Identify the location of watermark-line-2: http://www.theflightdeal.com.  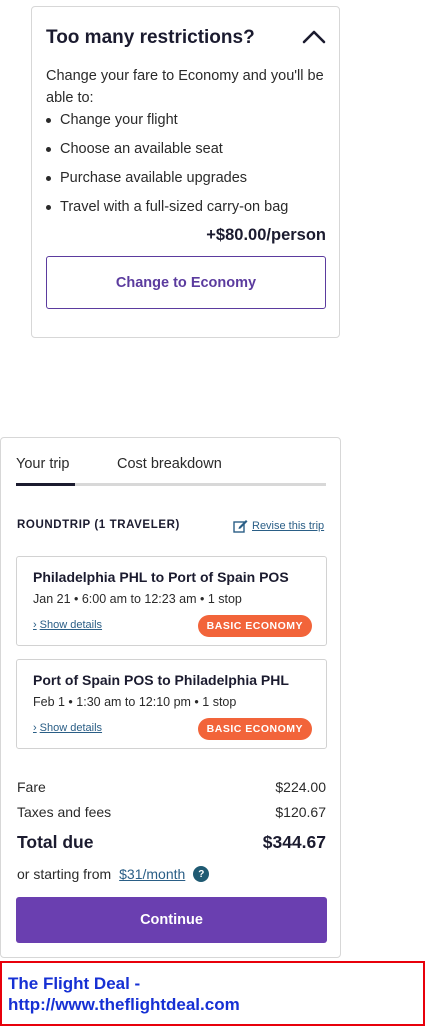
(124, 1004).